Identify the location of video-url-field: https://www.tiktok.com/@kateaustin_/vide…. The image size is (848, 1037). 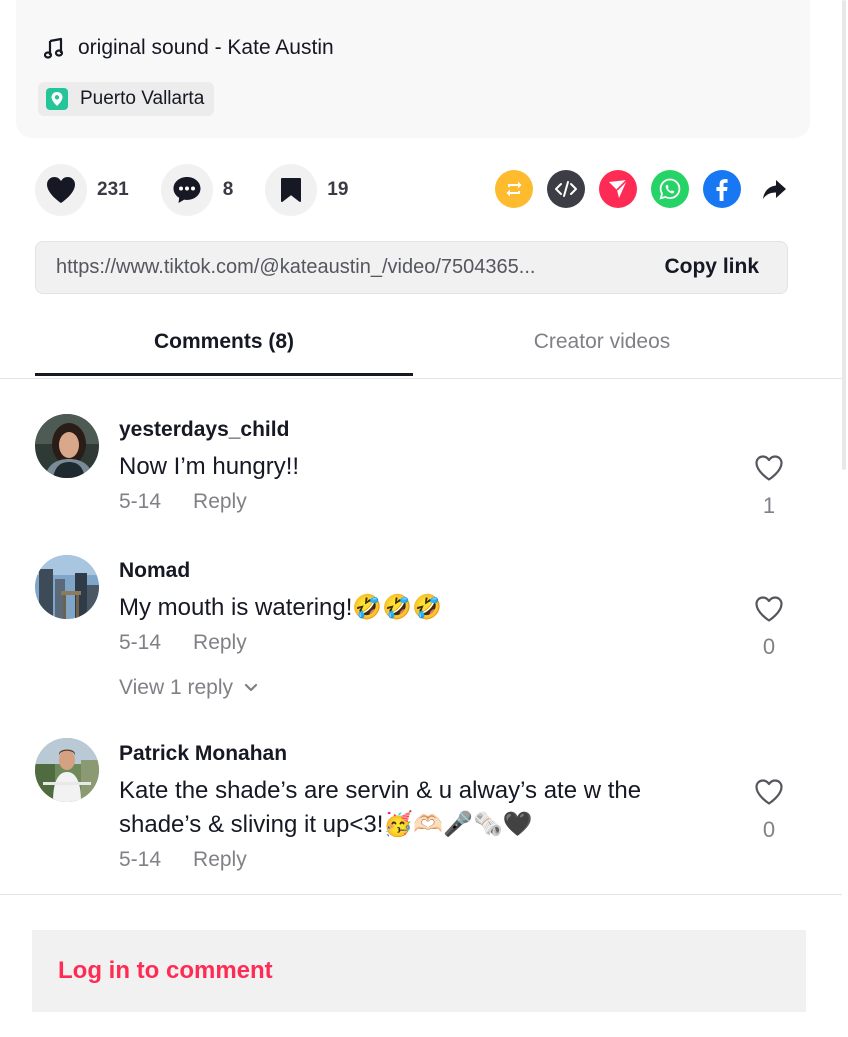
(346, 267).